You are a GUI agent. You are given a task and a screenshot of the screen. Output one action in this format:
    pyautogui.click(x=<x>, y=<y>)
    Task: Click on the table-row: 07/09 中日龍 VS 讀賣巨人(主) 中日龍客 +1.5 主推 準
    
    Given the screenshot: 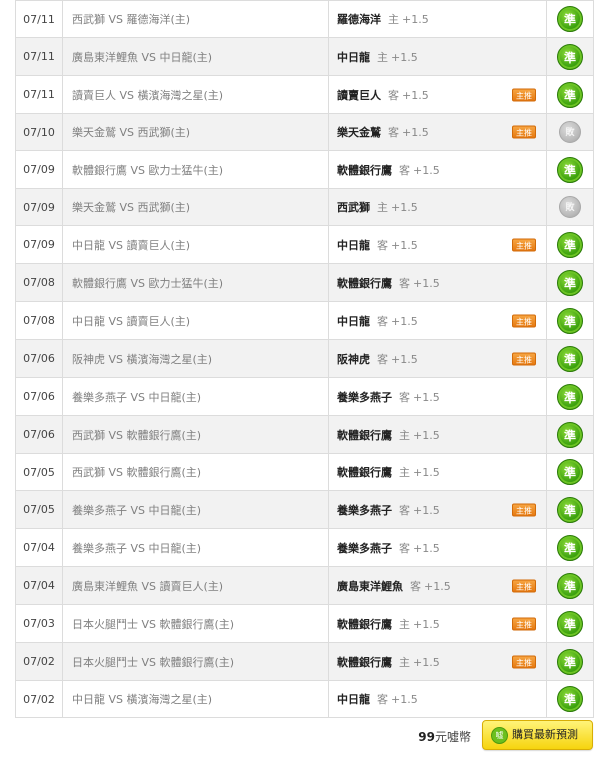 What is the action you would take?
    pyautogui.click(x=304, y=244)
    